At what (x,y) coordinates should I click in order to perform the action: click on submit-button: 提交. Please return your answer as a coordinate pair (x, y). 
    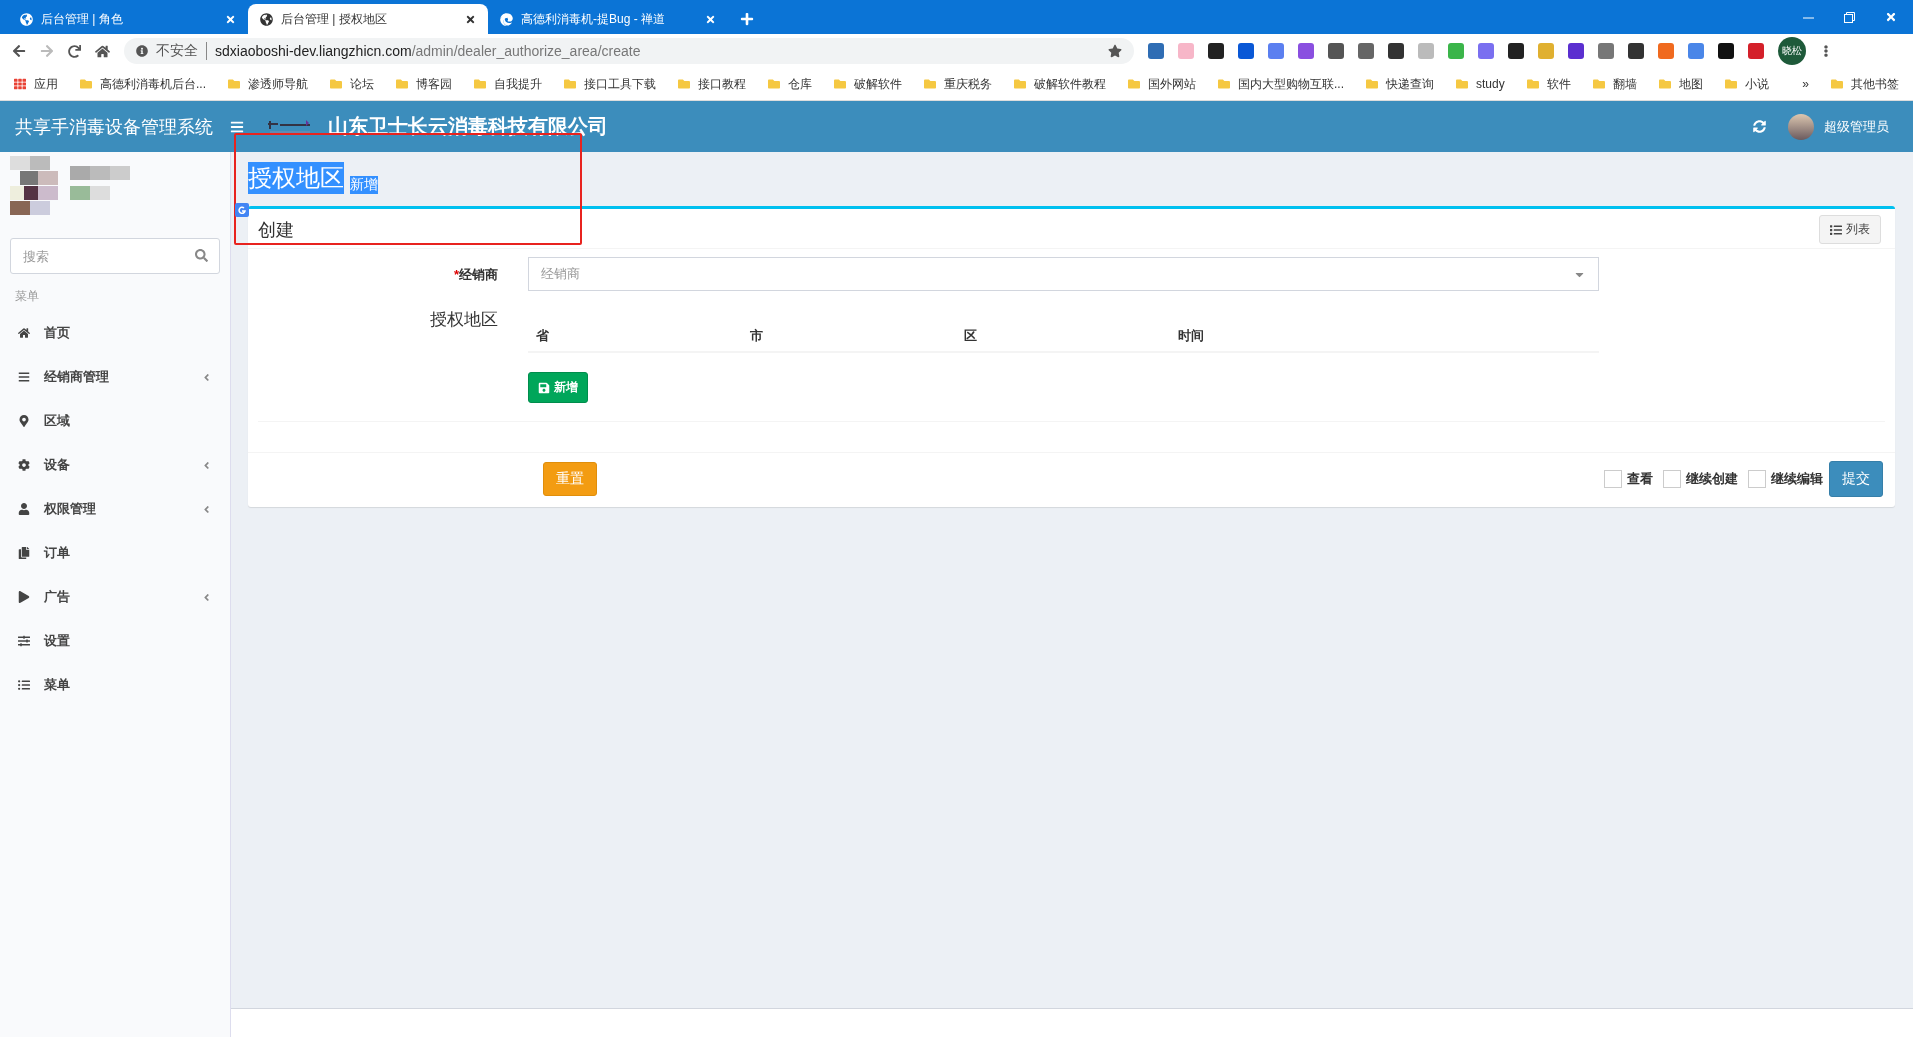
    Looking at the image, I should click on (1856, 479).